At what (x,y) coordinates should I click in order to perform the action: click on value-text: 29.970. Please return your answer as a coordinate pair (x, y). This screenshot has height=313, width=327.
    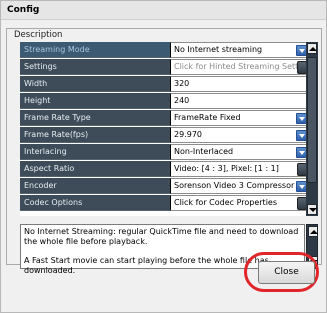
    Looking at the image, I should click on (188, 134).